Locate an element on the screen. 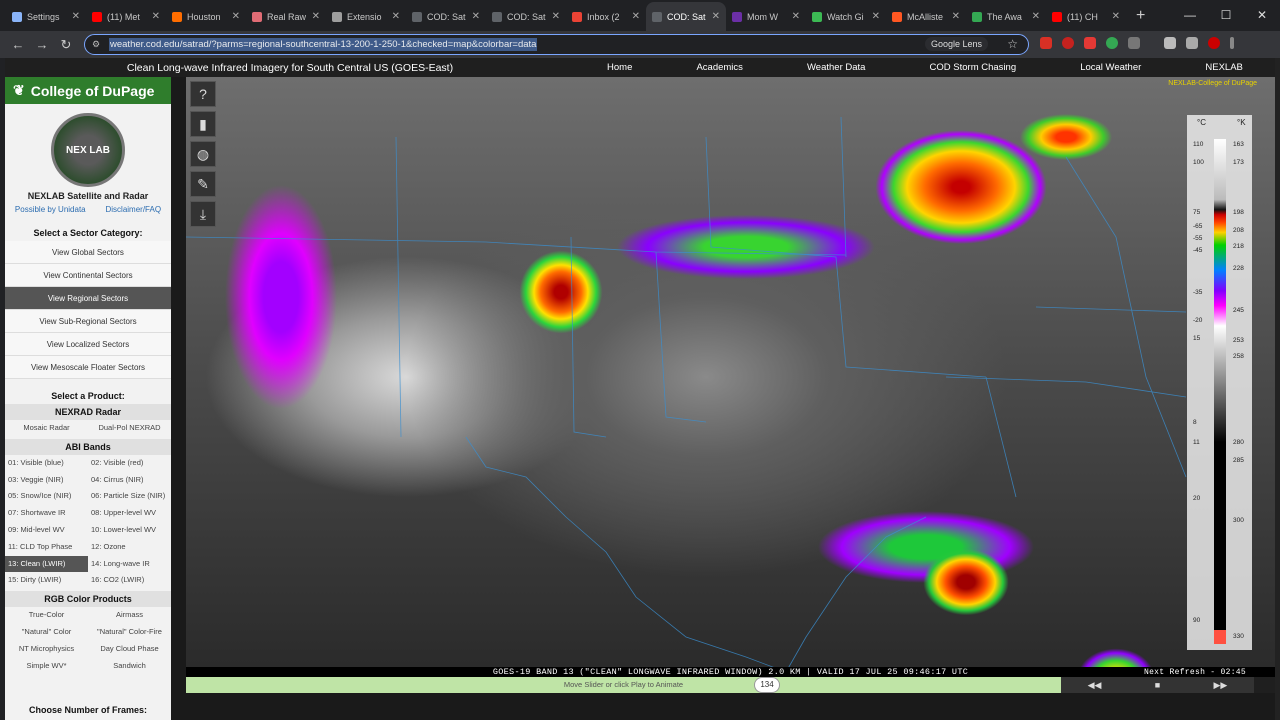 The width and height of the screenshot is (1280, 720). sector-item: View Continental Sectors is located at coordinates (88, 275).